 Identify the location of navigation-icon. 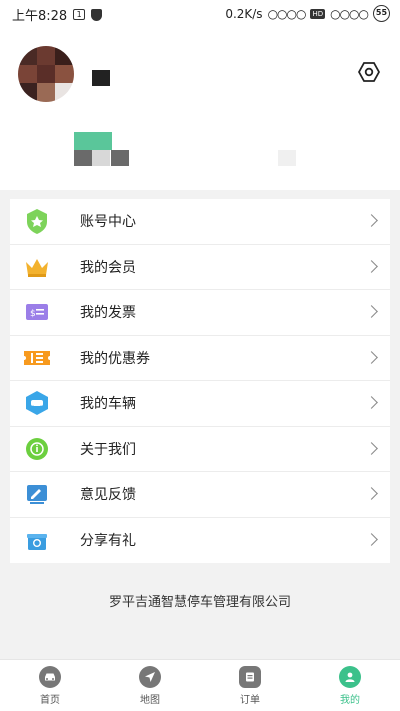
(150, 677).